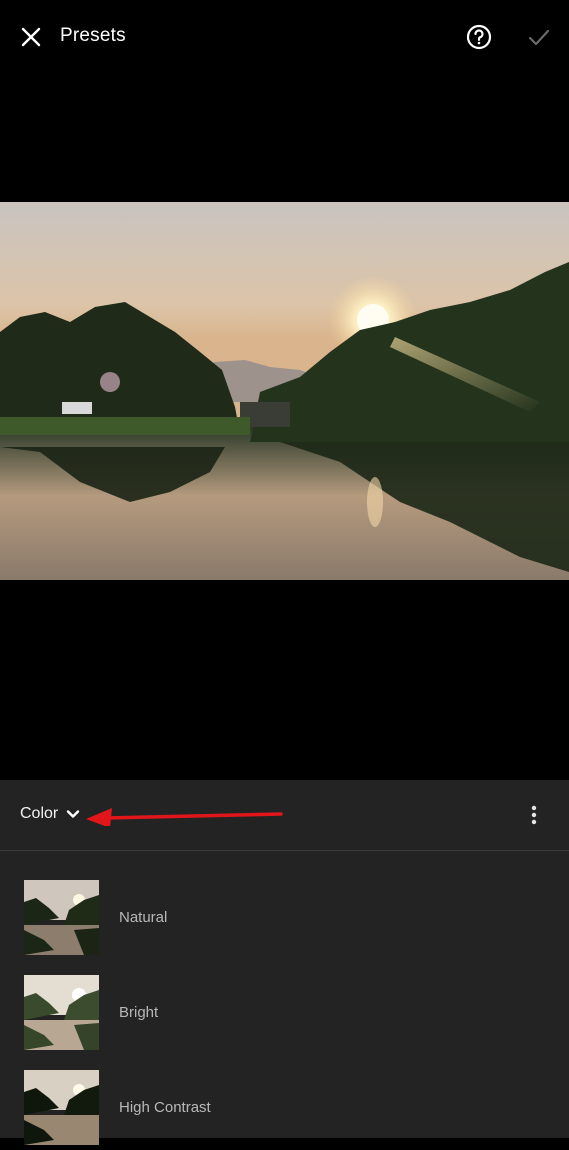 This screenshot has width=569, height=1150. I want to click on checkmark-icon, so click(539, 37).